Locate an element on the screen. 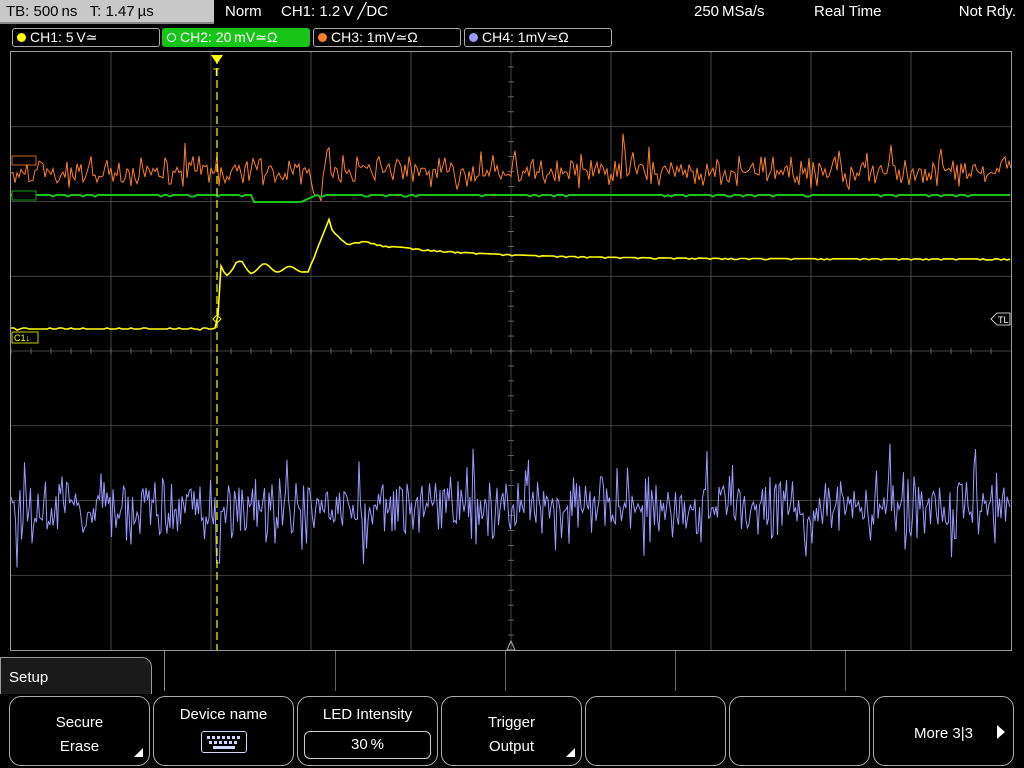 The width and height of the screenshot is (1024, 768). trigger-output-line2: Output is located at coordinates (511, 746).